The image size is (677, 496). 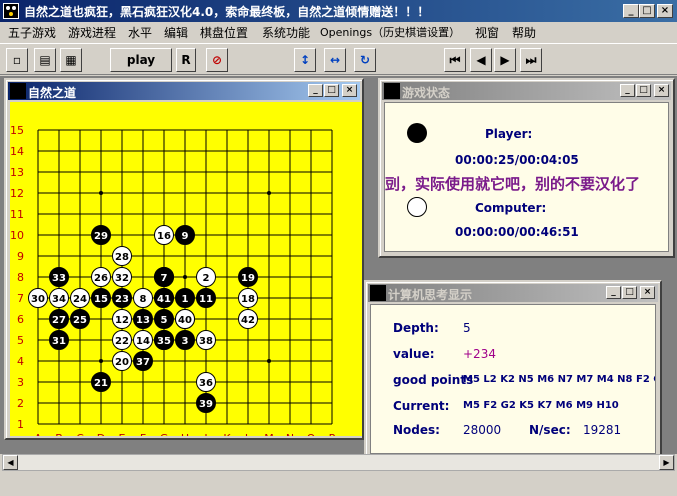 I want to click on board-window-icon, so click(x=18, y=91).